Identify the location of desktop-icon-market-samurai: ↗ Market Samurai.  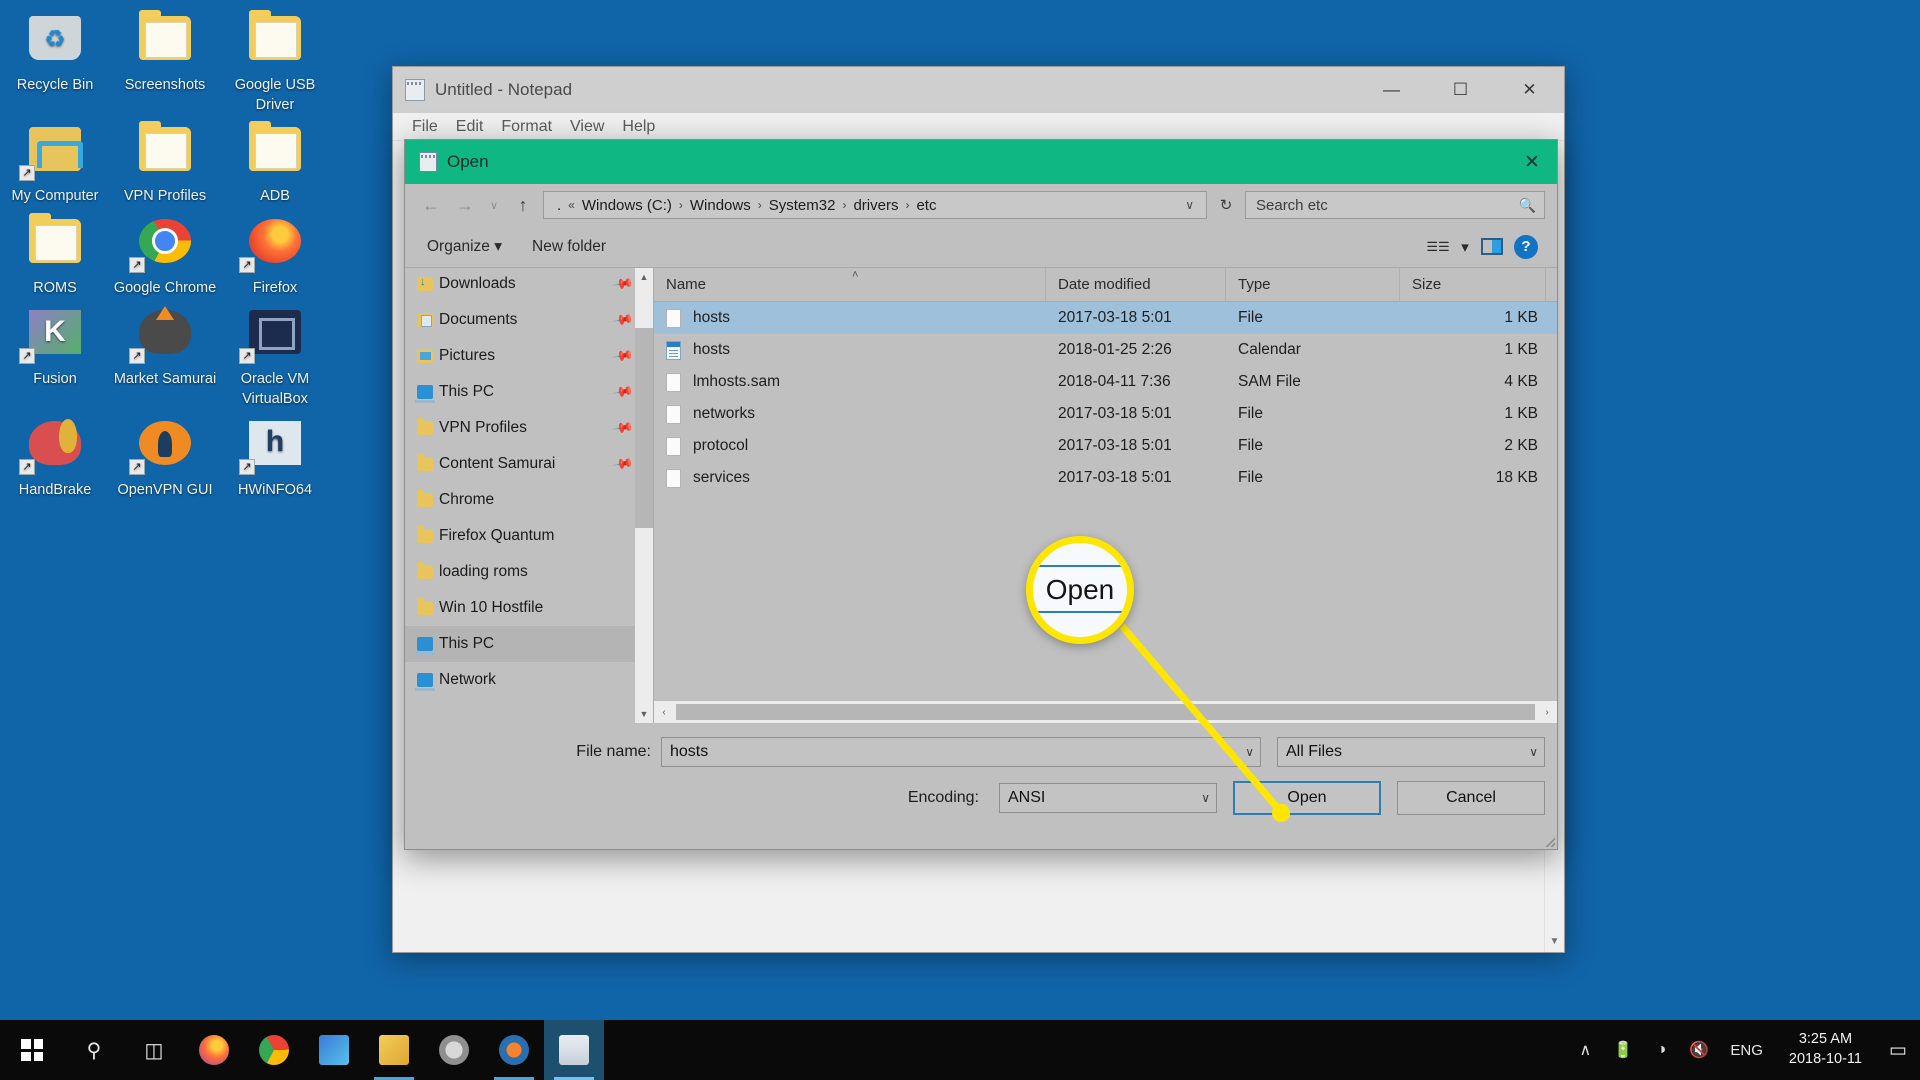
(165, 357).